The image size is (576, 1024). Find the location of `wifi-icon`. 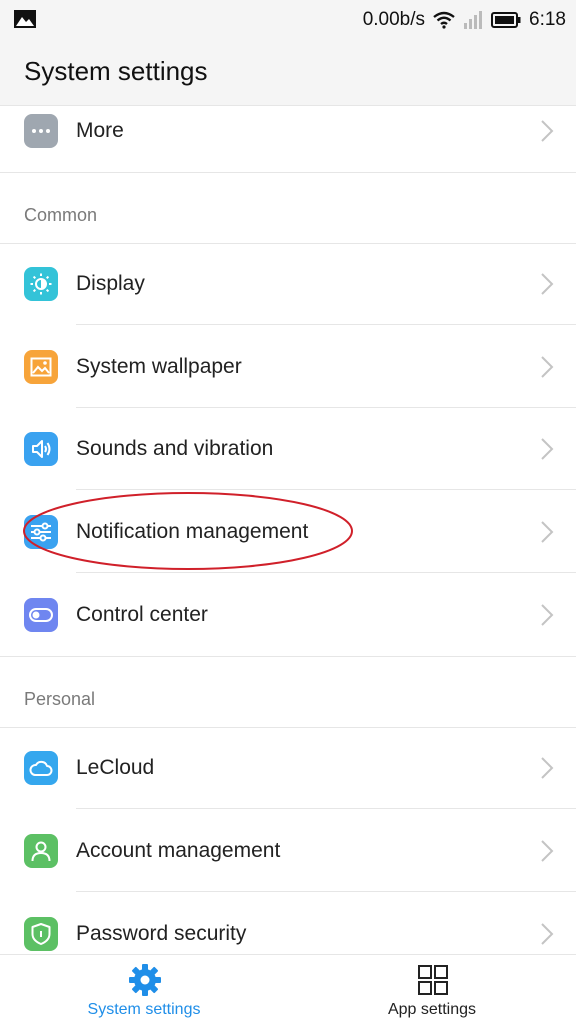

wifi-icon is located at coordinates (444, 20).